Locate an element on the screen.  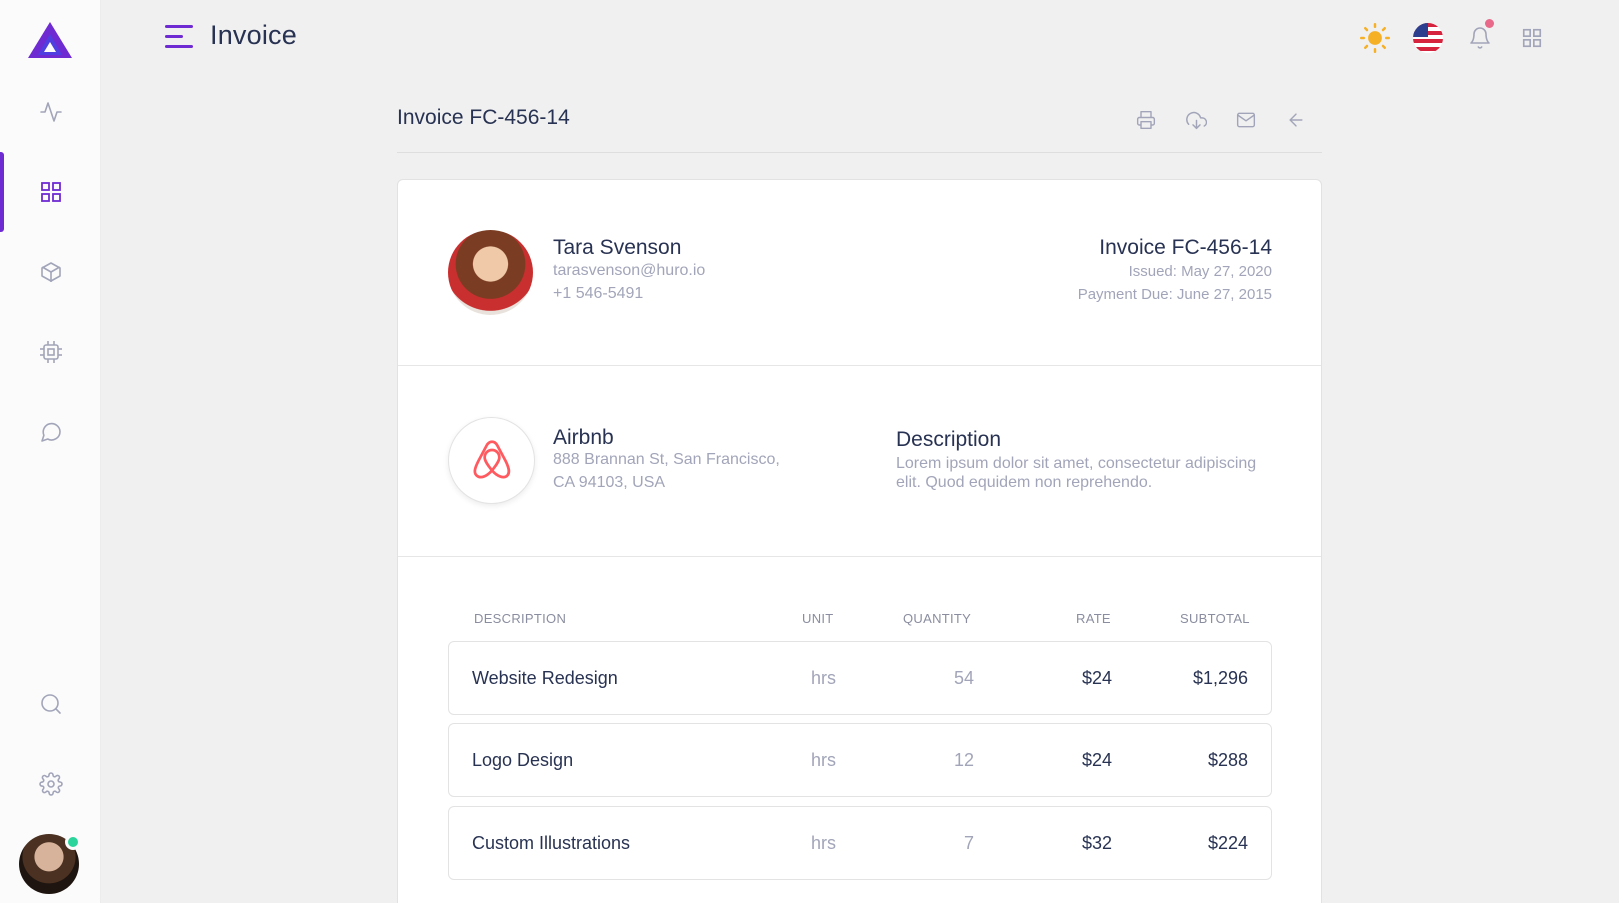
col-header-rate: RATE is located at coordinates (1093, 618).